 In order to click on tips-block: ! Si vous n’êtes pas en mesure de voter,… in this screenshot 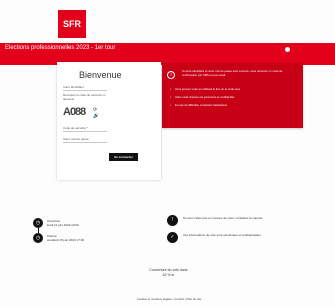, I will do `click(237, 234)`.